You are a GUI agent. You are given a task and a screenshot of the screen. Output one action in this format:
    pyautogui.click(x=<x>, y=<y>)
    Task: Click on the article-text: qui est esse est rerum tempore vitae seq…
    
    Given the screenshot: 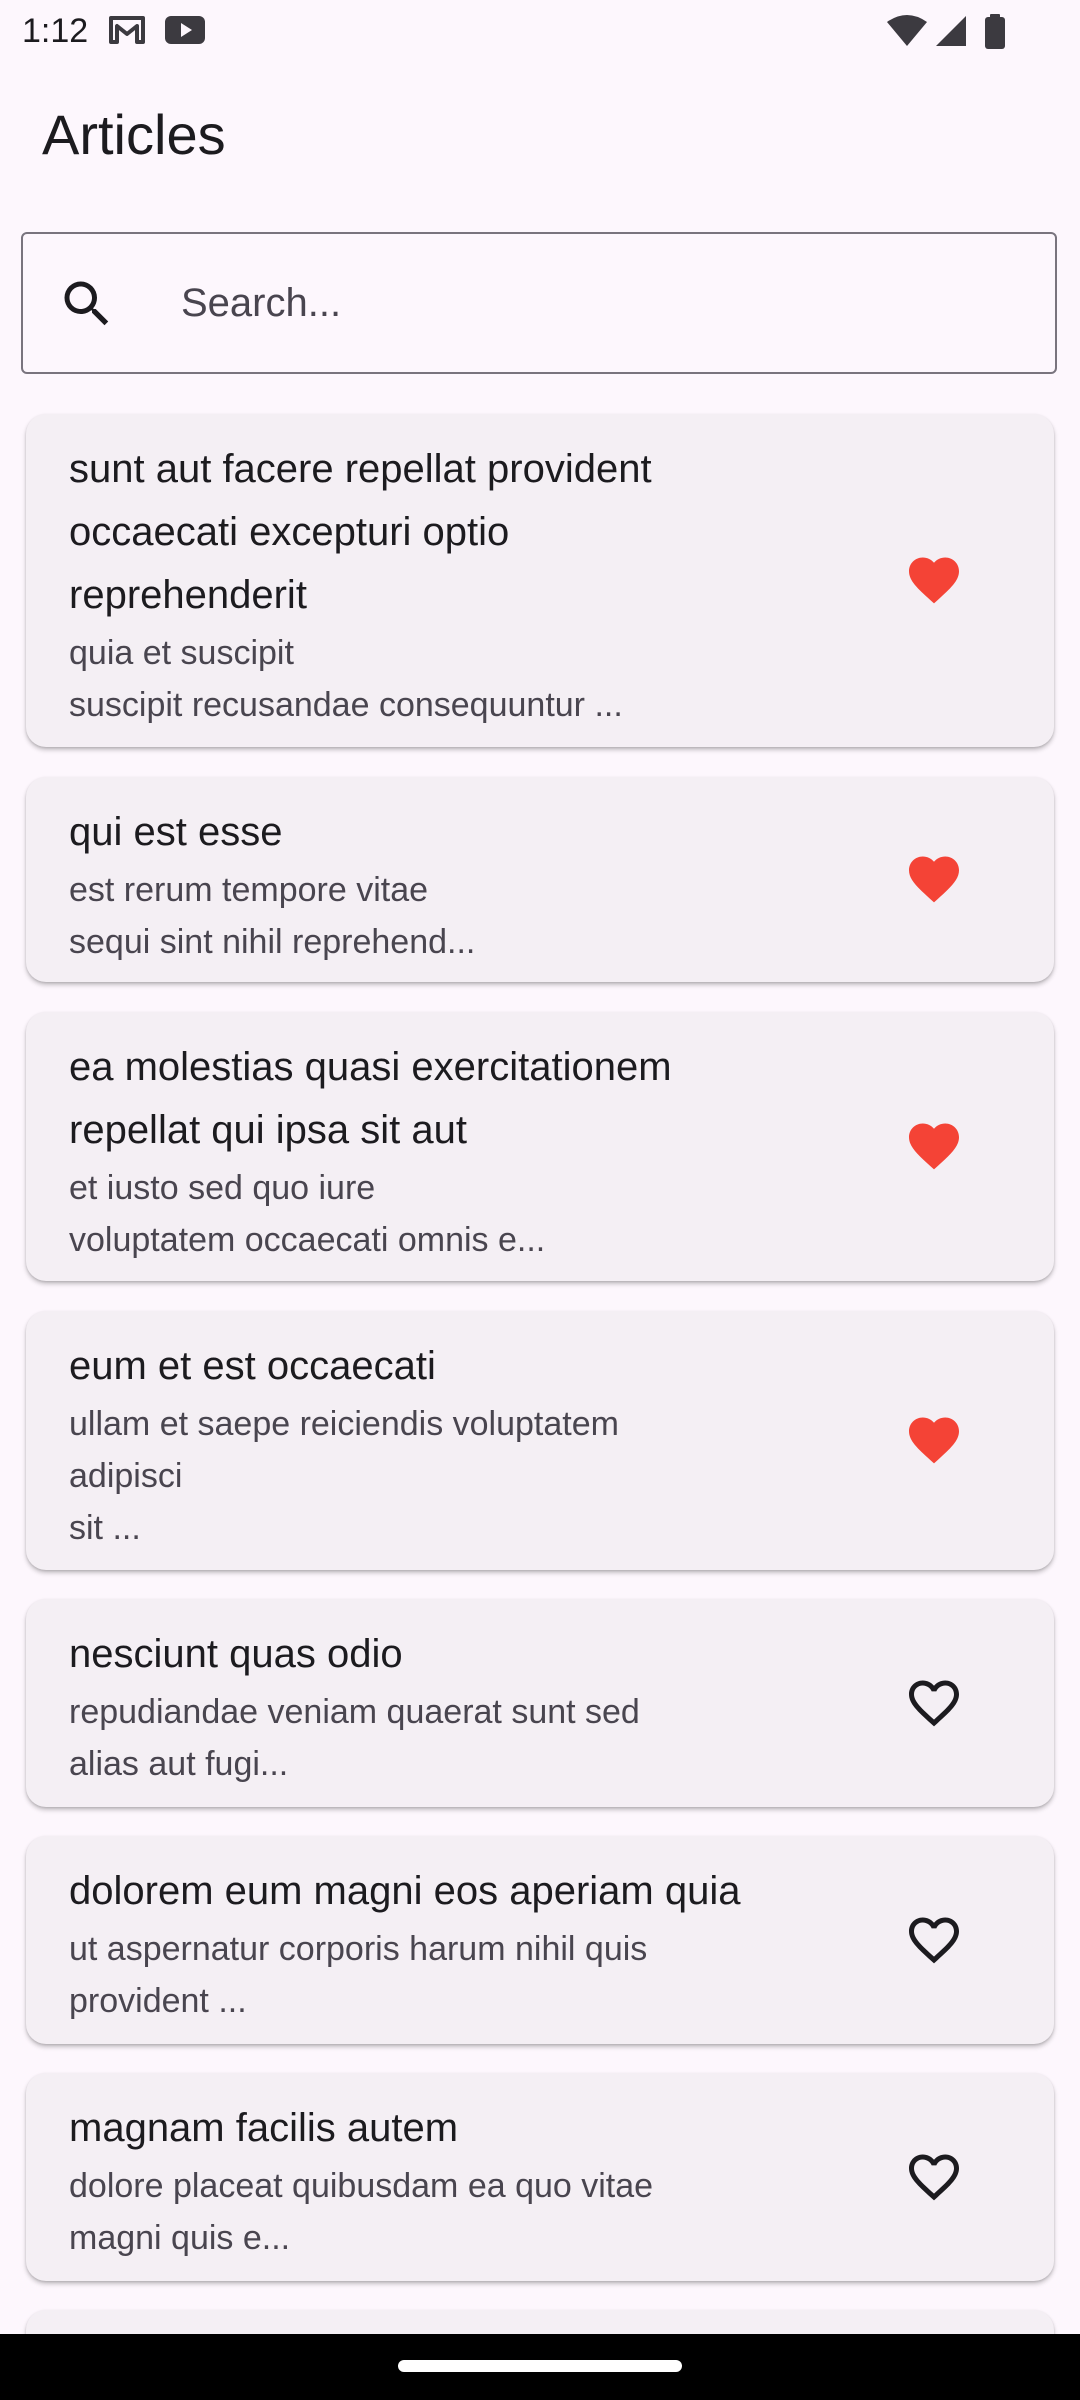 What is the action you would take?
    pyautogui.click(x=469, y=884)
    